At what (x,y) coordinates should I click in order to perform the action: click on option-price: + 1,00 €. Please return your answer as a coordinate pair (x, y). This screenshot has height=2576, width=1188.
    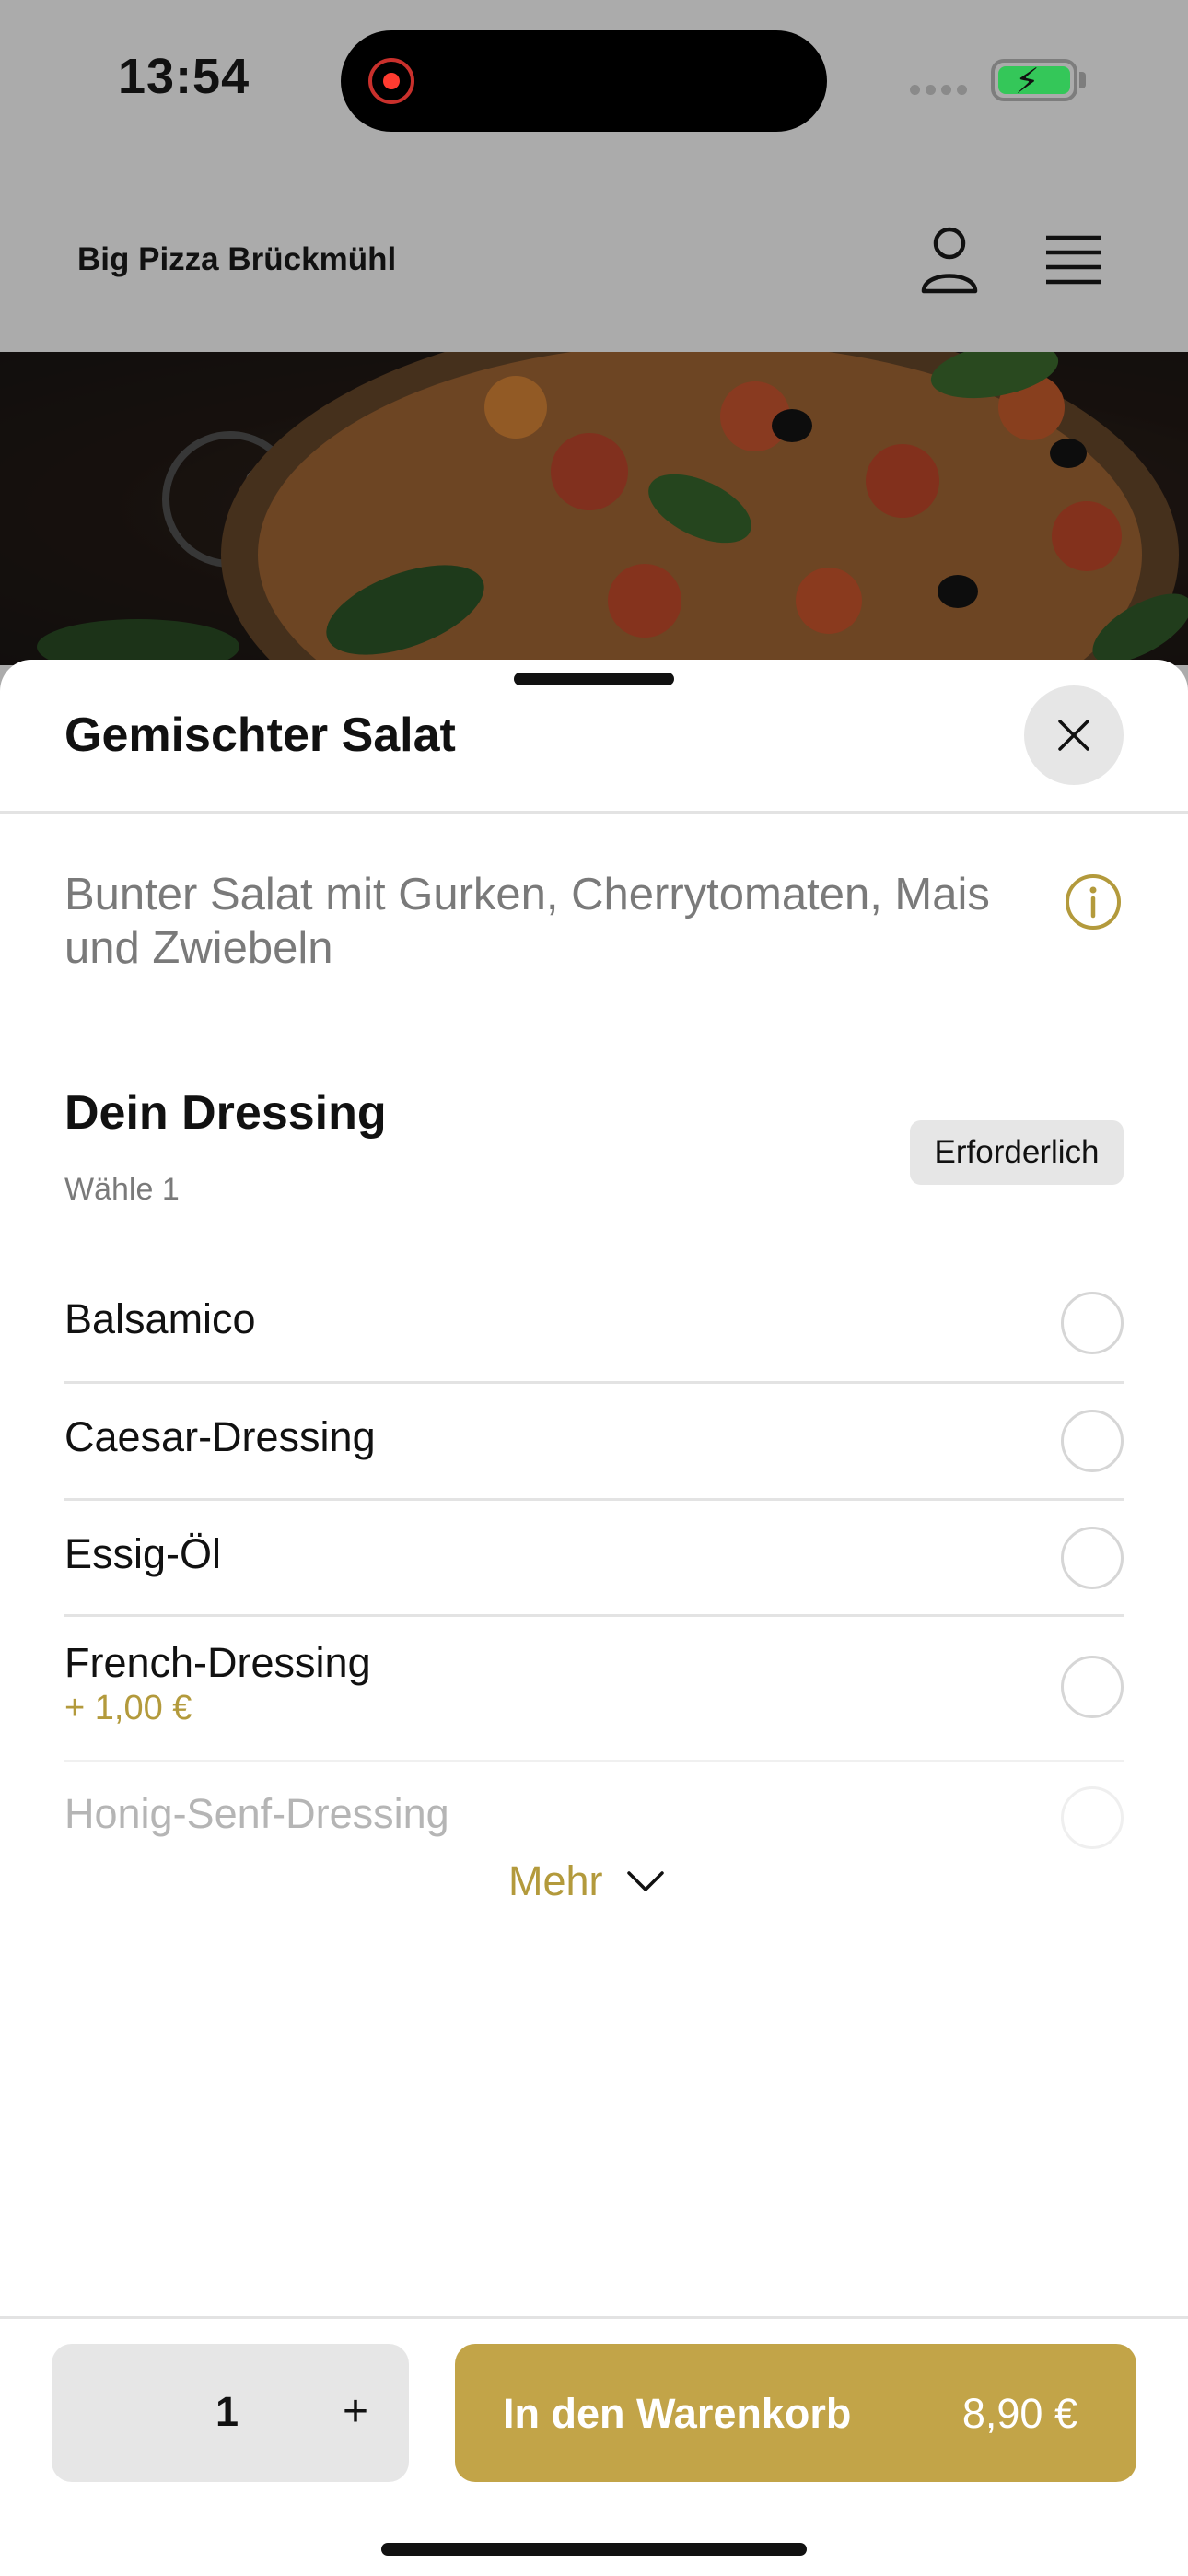
    Looking at the image, I should click on (128, 1708).